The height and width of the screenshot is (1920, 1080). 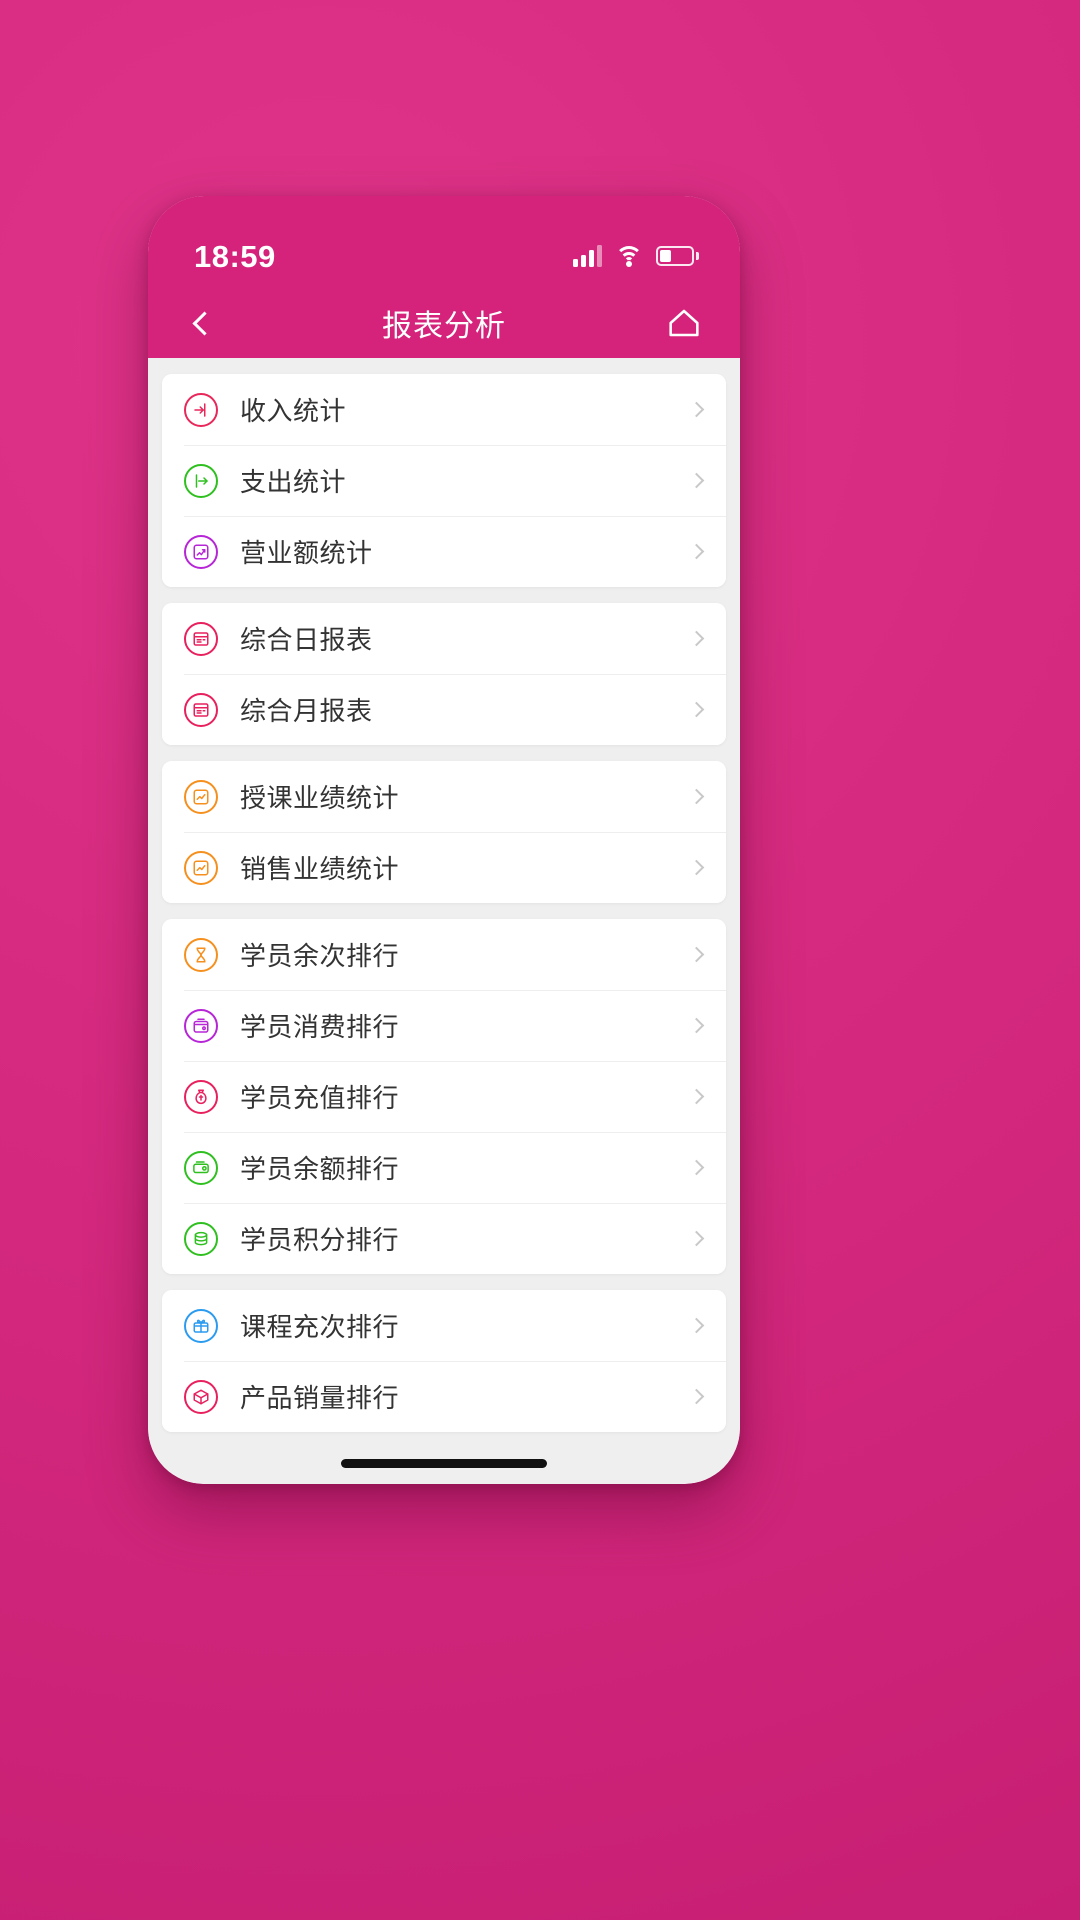 I want to click on home-button, so click(x=684, y=323).